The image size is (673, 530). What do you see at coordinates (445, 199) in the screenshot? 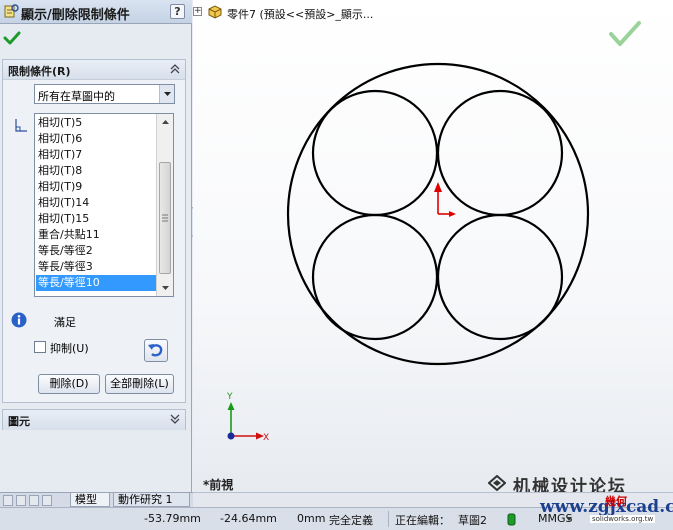
I see `origin-icon` at bounding box center [445, 199].